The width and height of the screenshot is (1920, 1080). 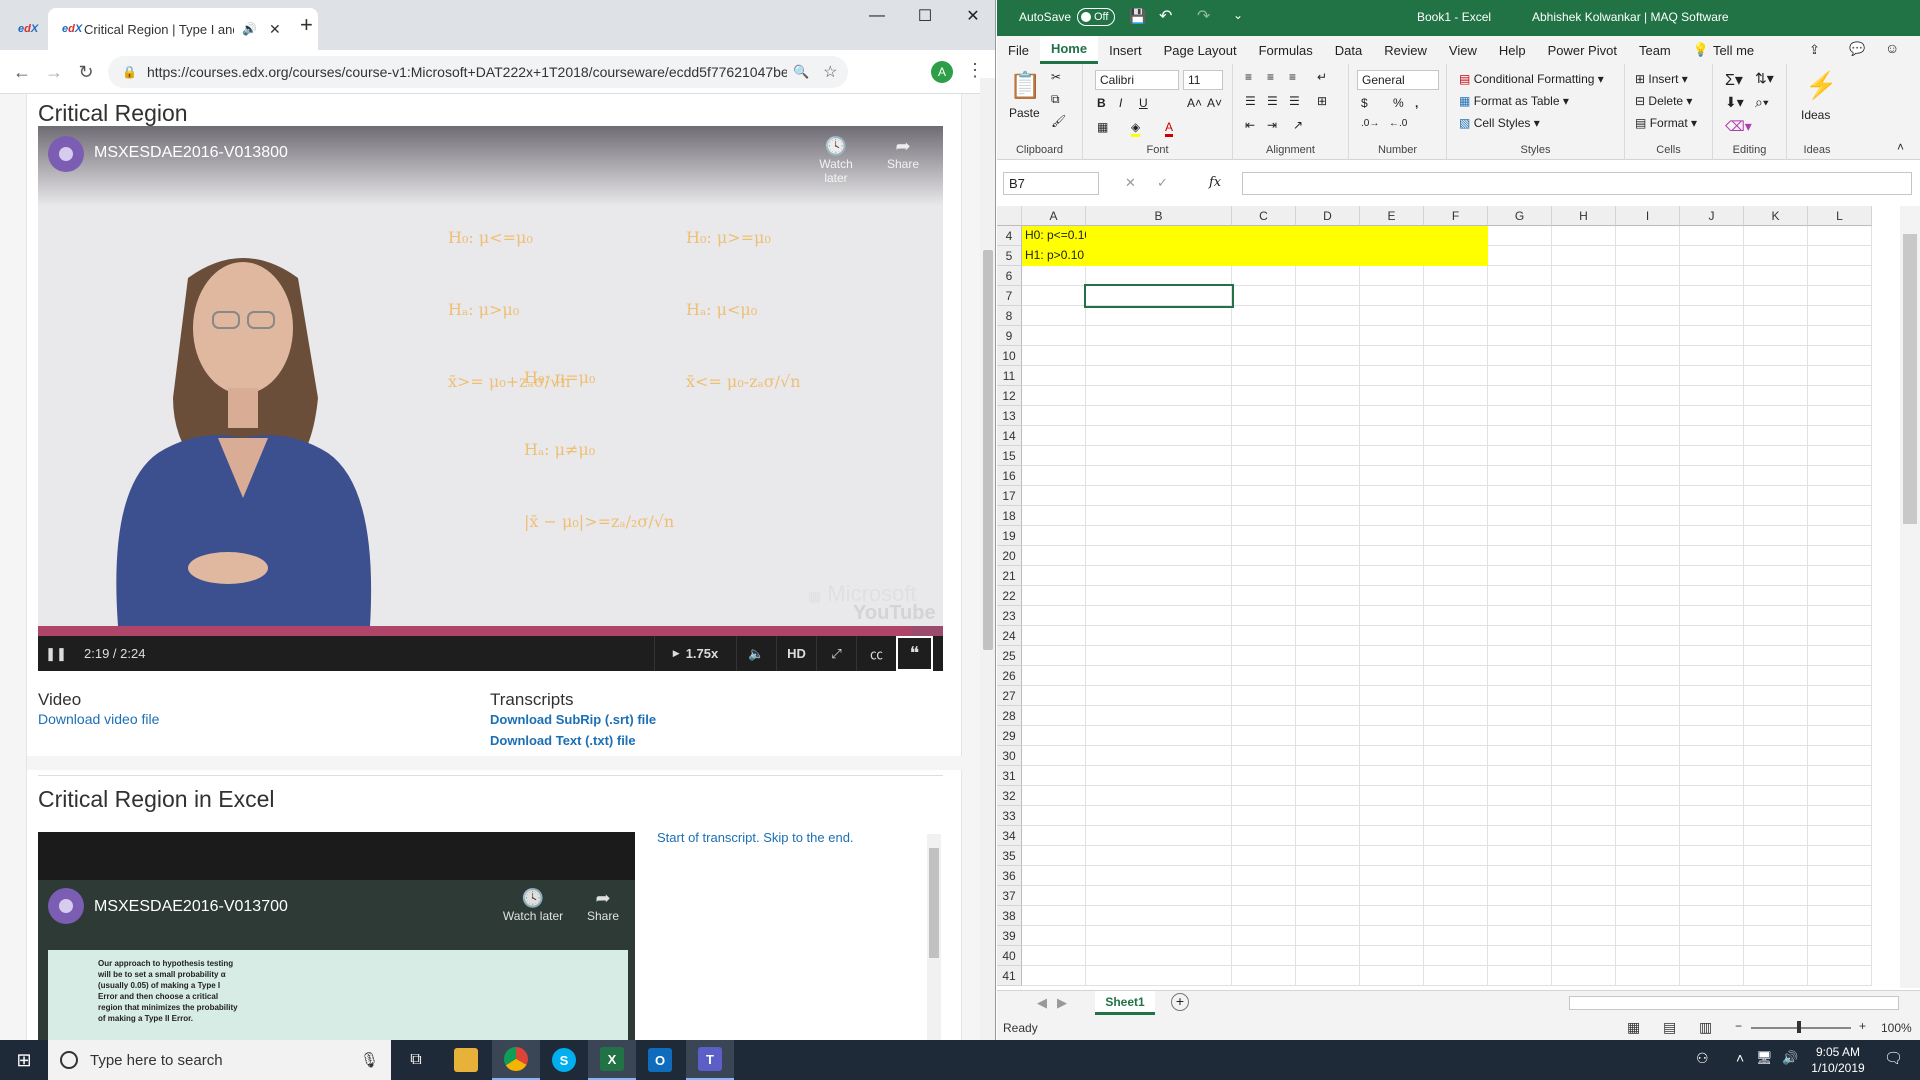 I want to click on cell-F35, so click(x=1456, y=856).